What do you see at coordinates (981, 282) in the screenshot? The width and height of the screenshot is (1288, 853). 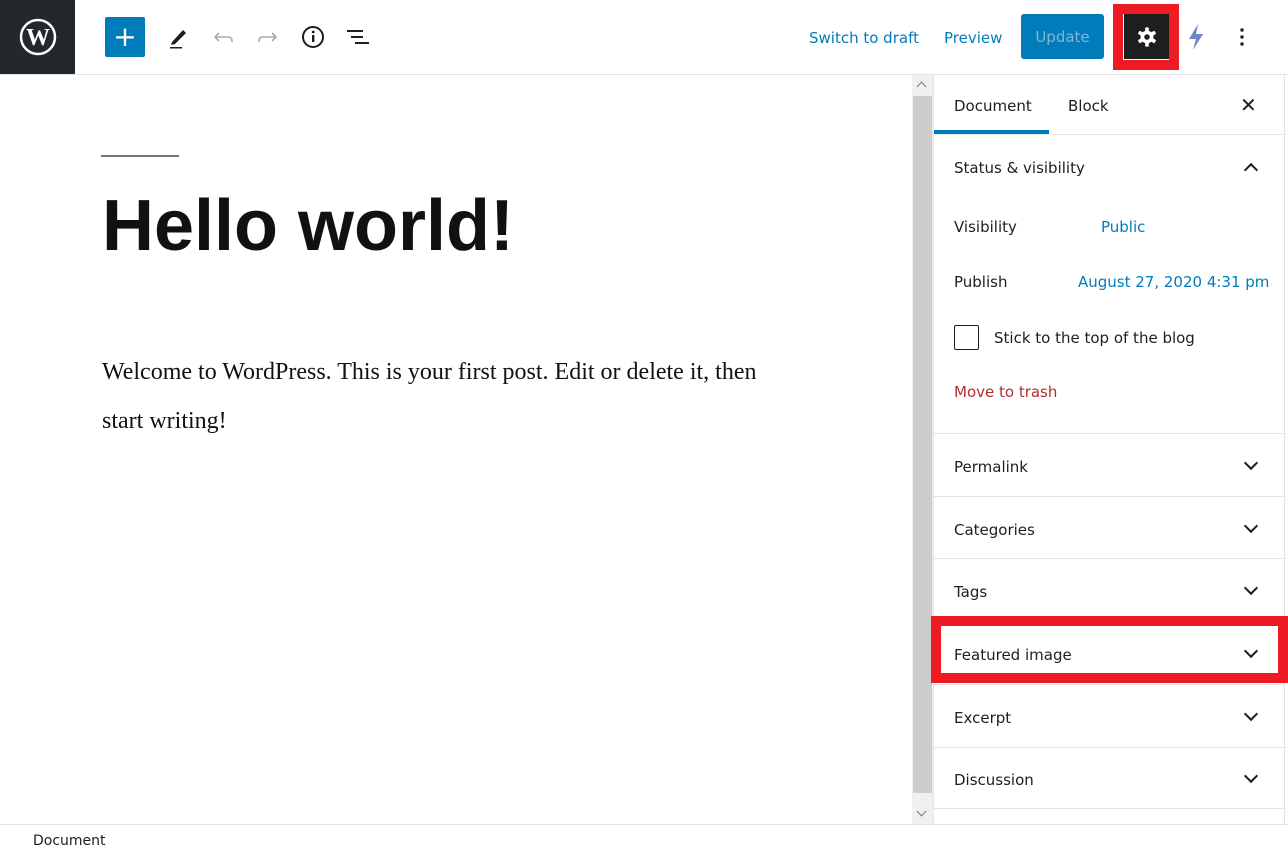 I see `publish-label: Publish` at bounding box center [981, 282].